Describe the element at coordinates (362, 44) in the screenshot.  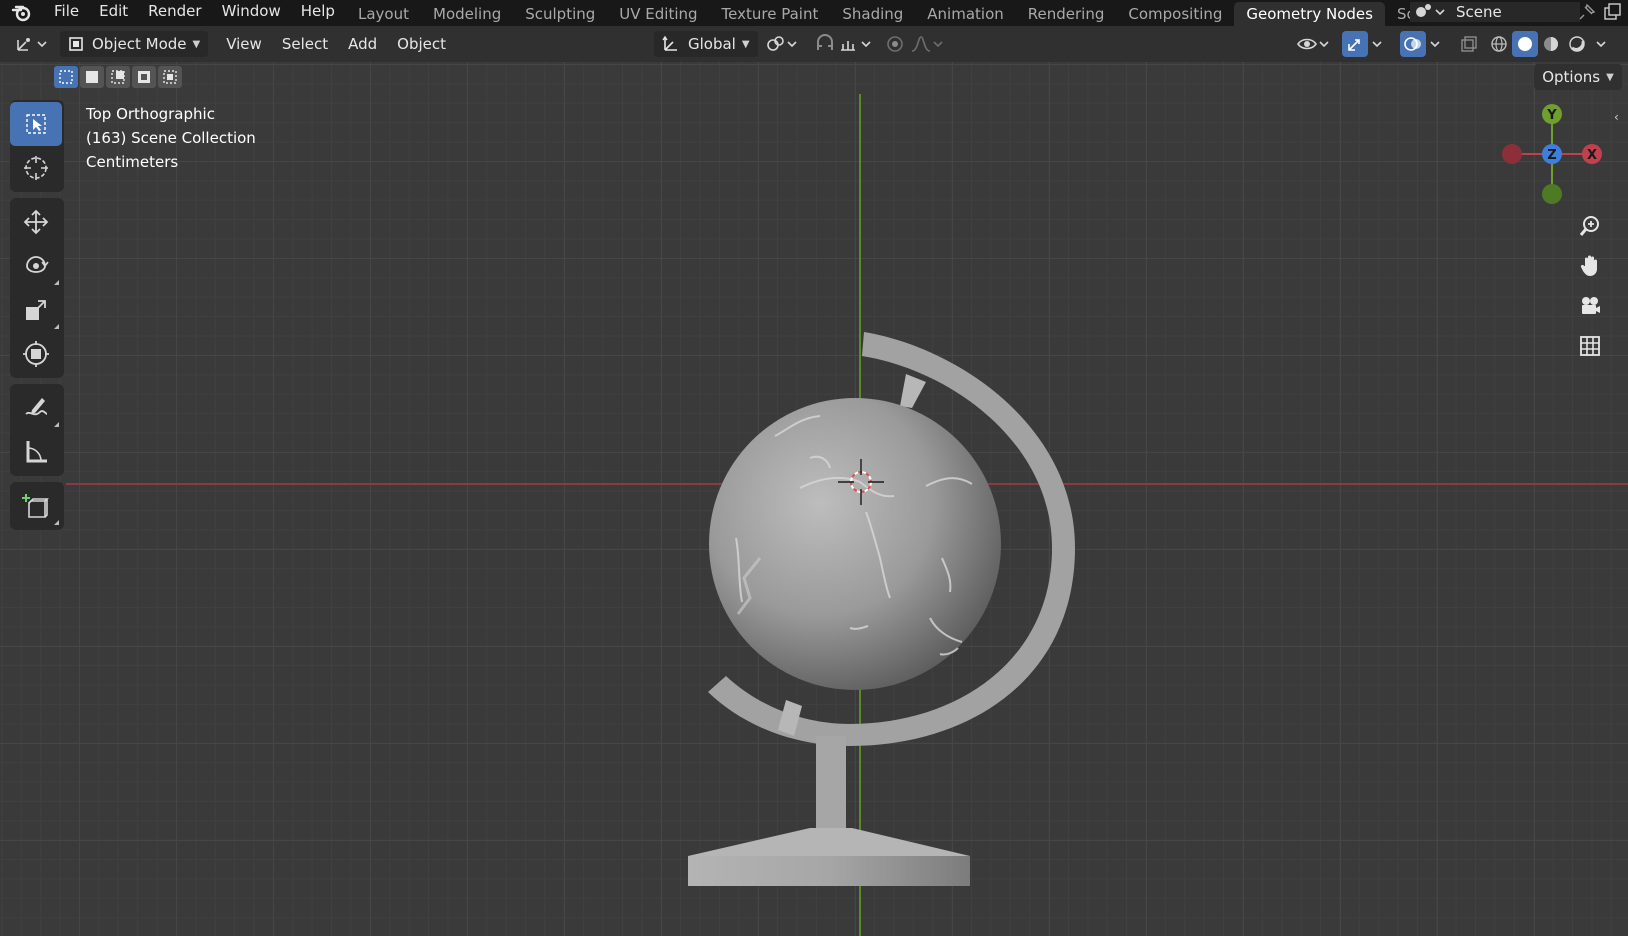
I see `menu-add: Add` at that location.